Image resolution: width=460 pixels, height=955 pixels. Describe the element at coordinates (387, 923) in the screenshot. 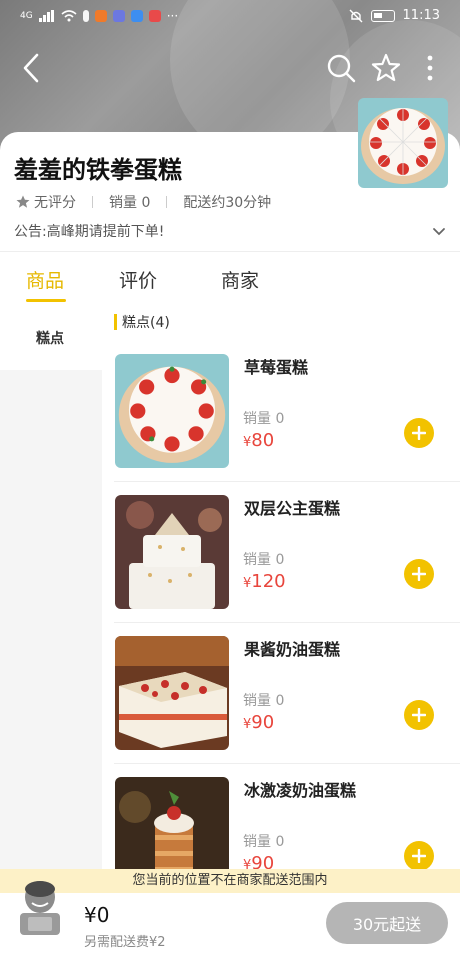

I see `checkout-button: 30元起送` at that location.